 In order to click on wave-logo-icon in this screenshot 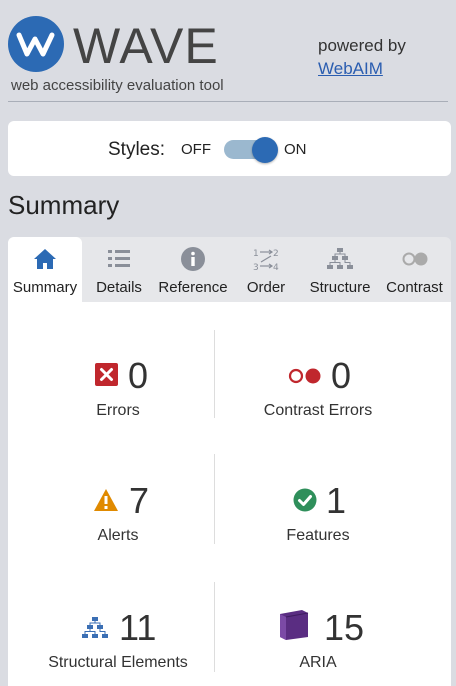, I will do `click(36, 44)`.